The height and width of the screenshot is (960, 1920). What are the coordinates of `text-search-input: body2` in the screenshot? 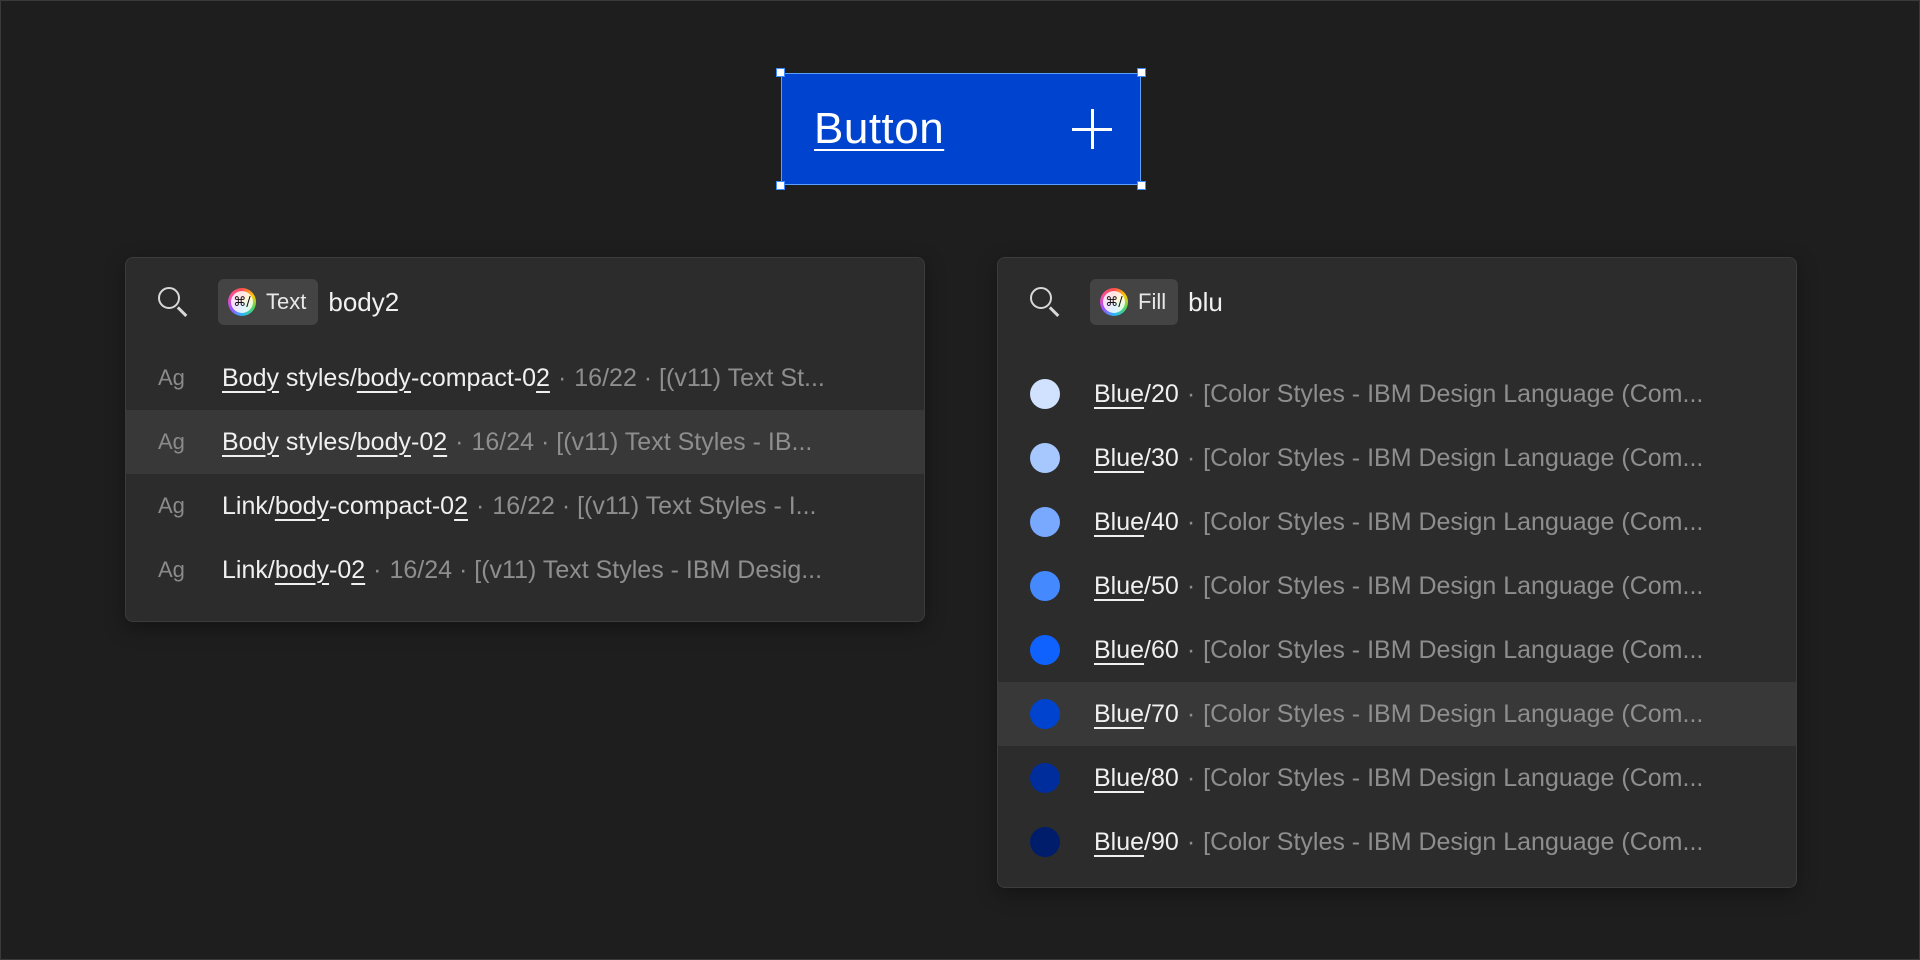 It's located at (363, 302).